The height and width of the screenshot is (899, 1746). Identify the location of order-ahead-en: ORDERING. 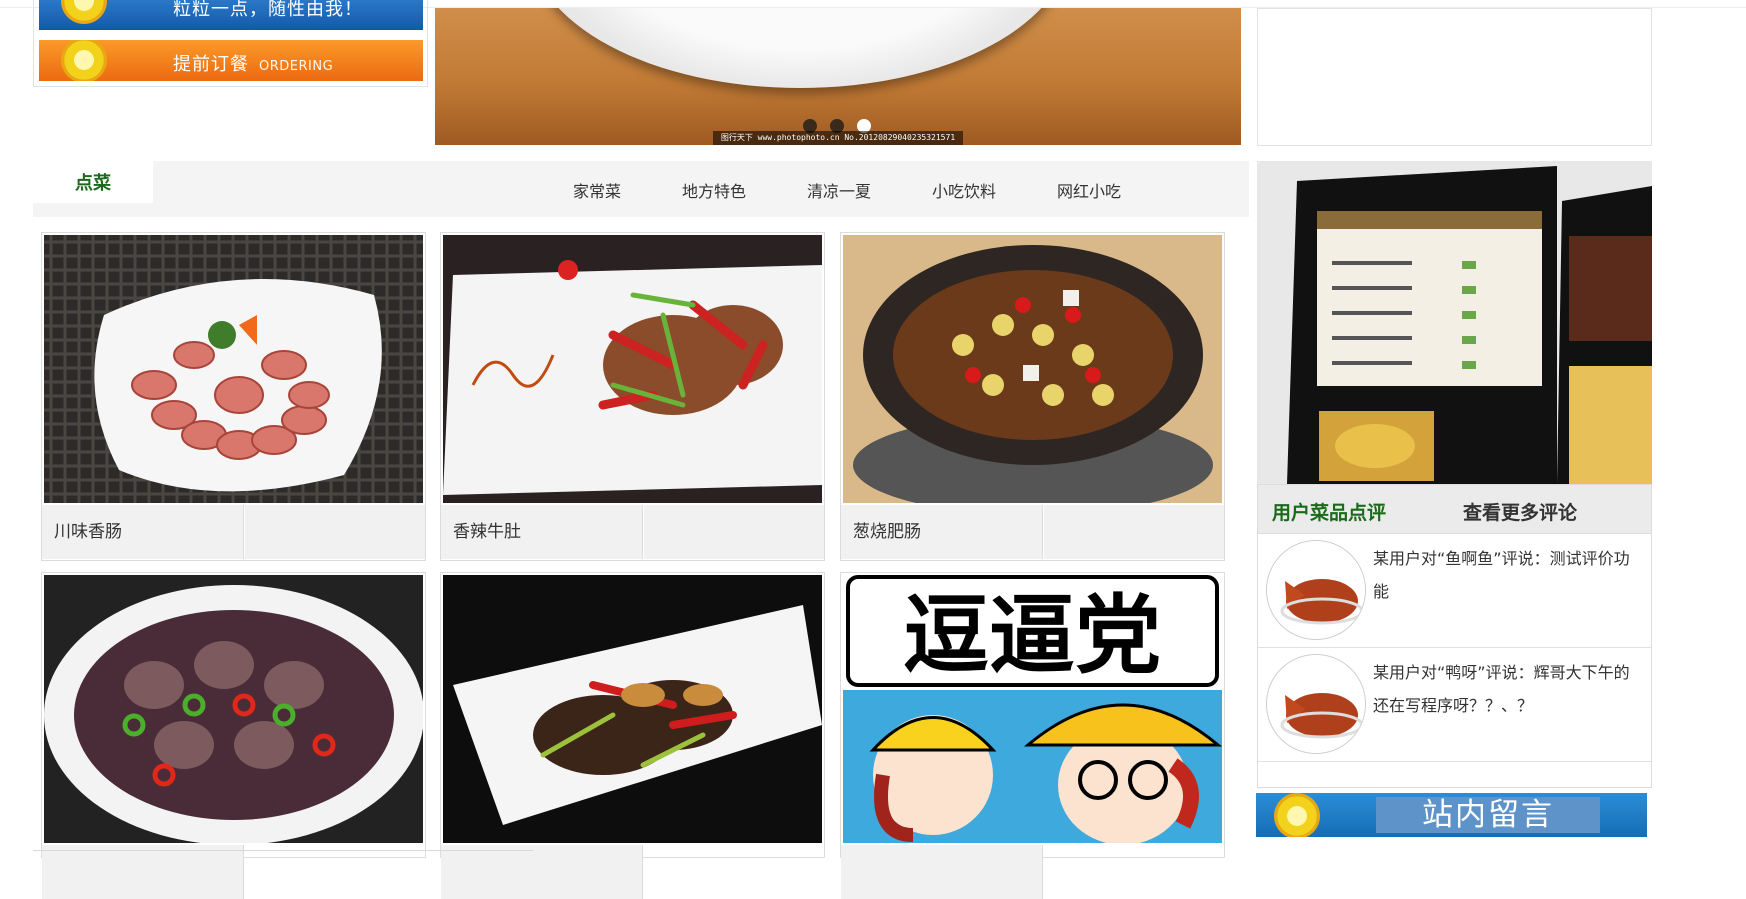
(296, 66).